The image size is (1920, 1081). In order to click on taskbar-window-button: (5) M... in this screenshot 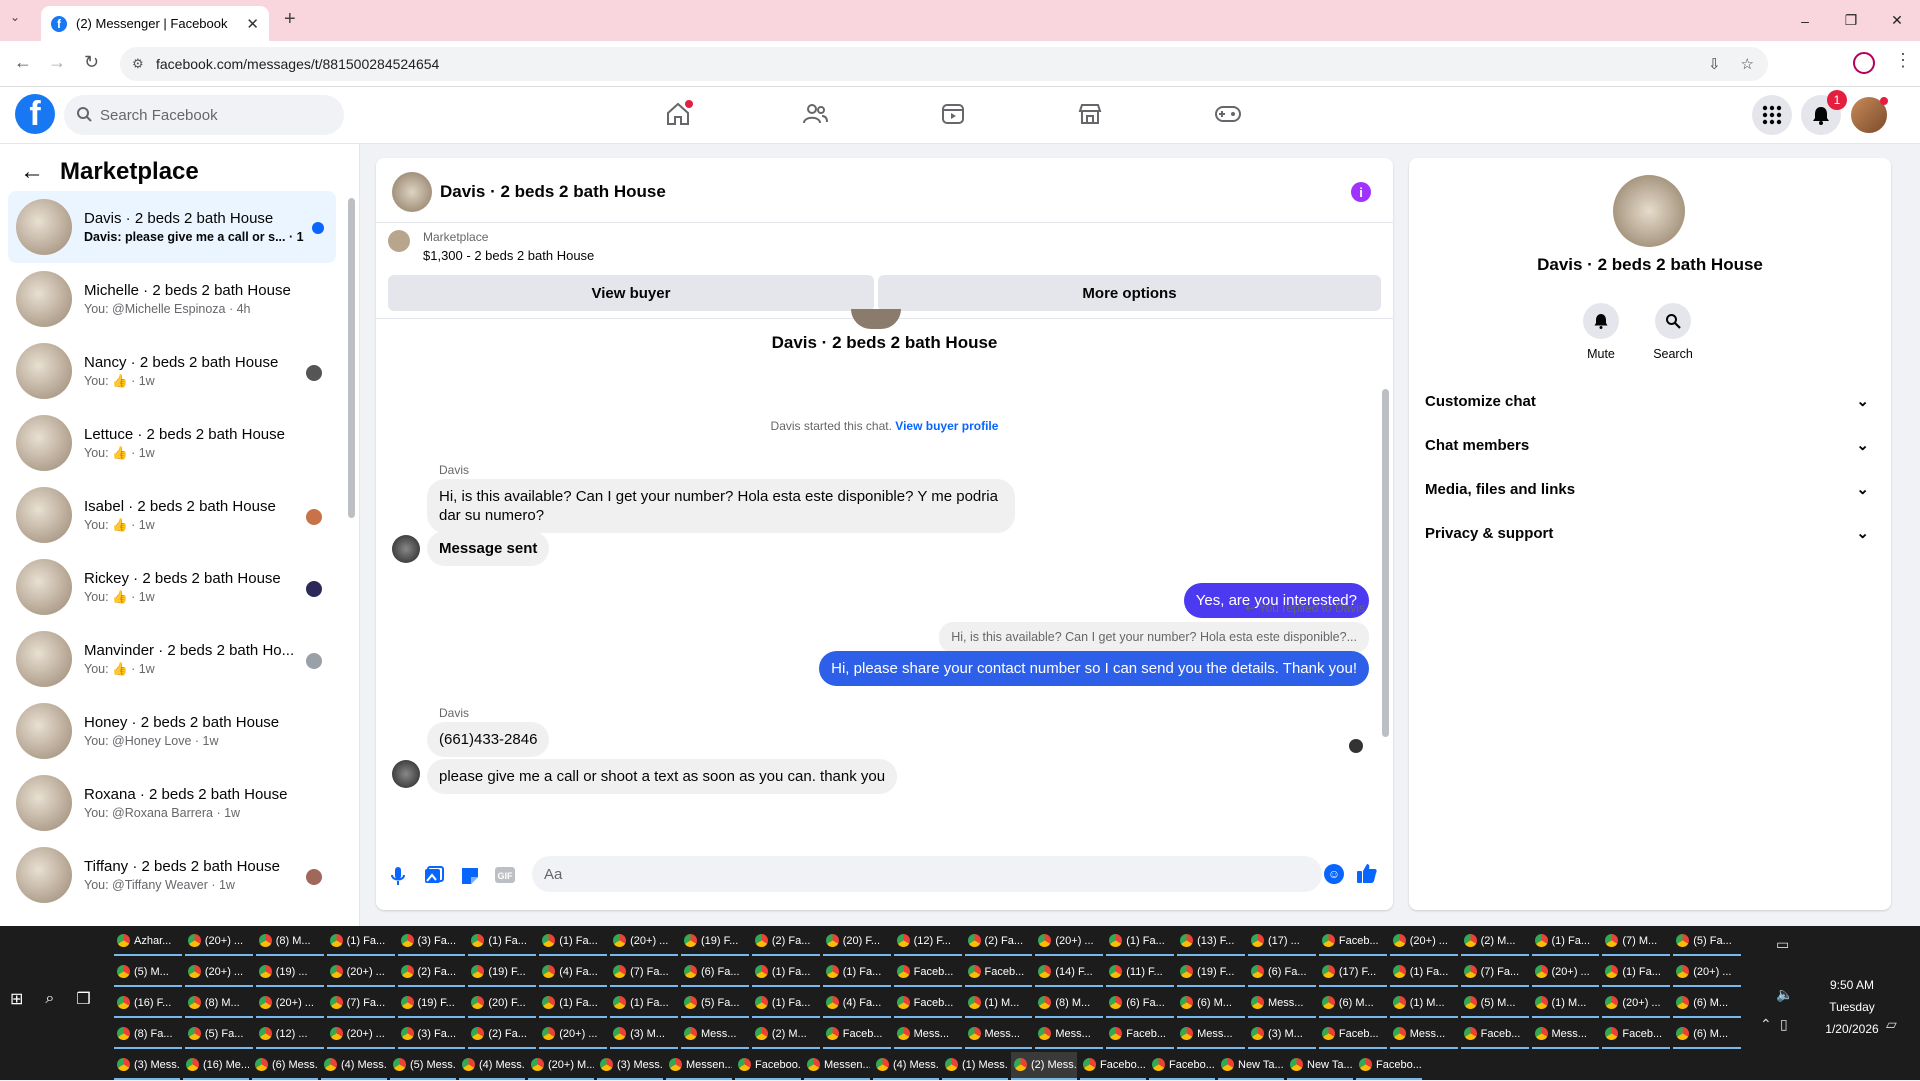, I will do `click(148, 973)`.